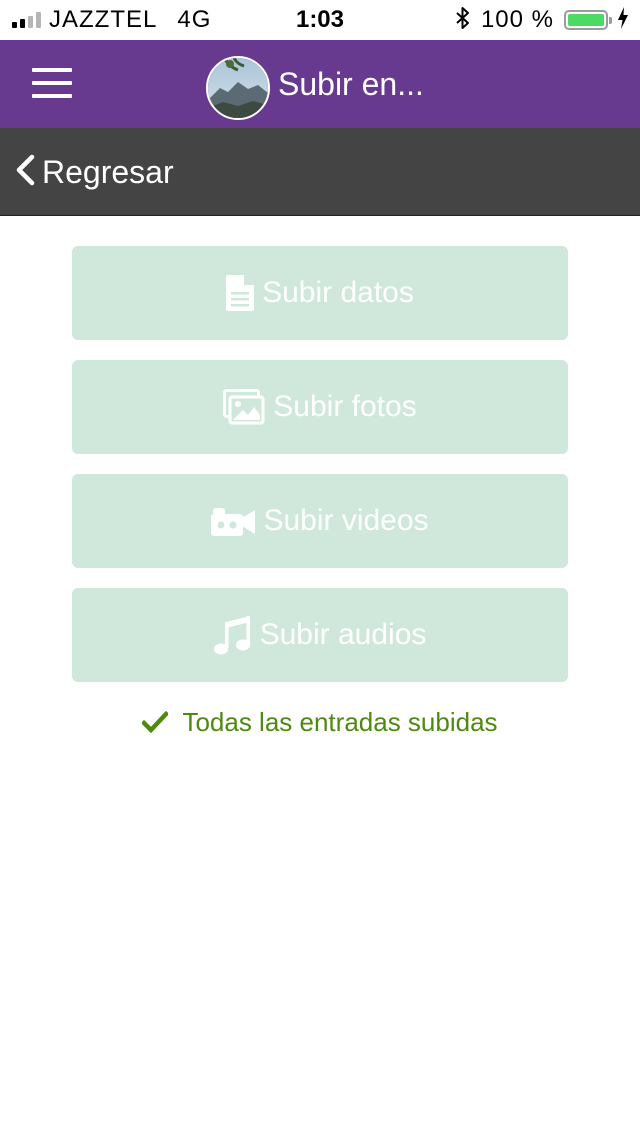  Describe the element at coordinates (320, 20) in the screenshot. I see `status-bar: JAZZTEL 4G 1:03 100 %` at that location.